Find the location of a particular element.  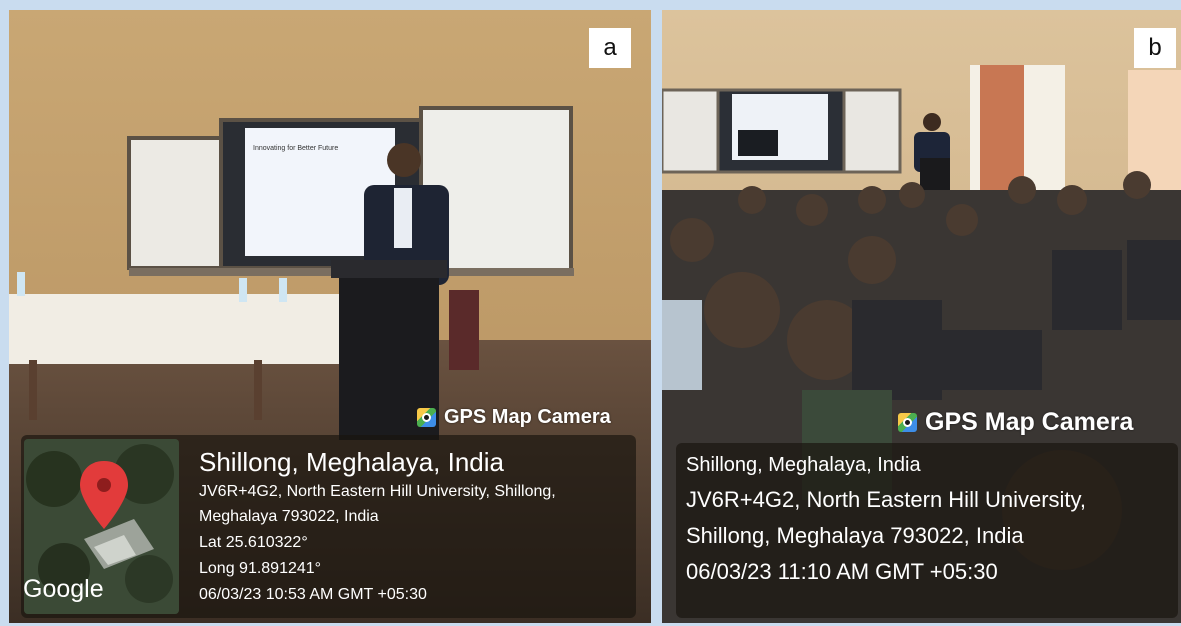

address-line1-b: JV6R+4G2, North Eastern Hill University, is located at coordinates (886, 499).